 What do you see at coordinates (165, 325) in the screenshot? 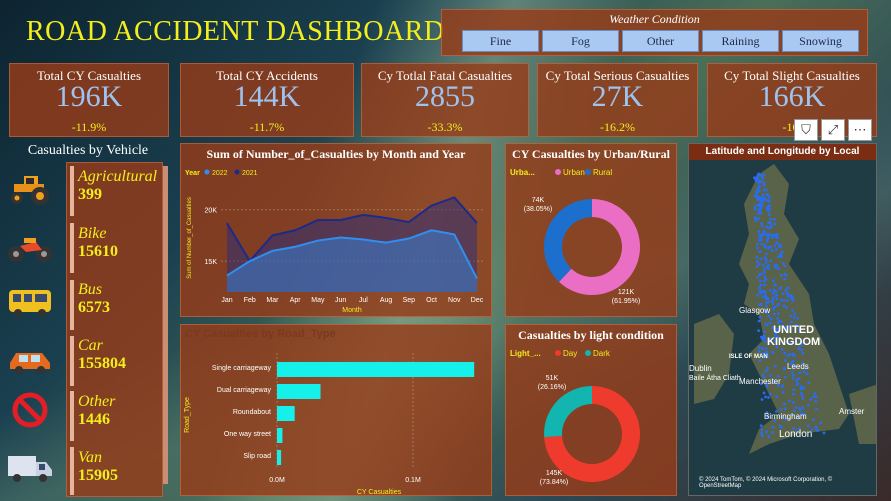
I see `vehicle-list-scrollbar` at bounding box center [165, 325].